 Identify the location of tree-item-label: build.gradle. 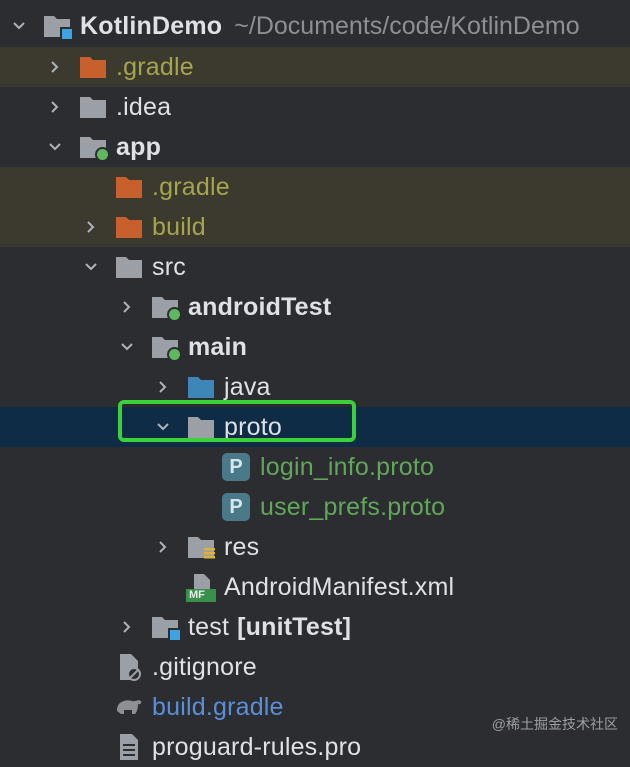
(218, 706).